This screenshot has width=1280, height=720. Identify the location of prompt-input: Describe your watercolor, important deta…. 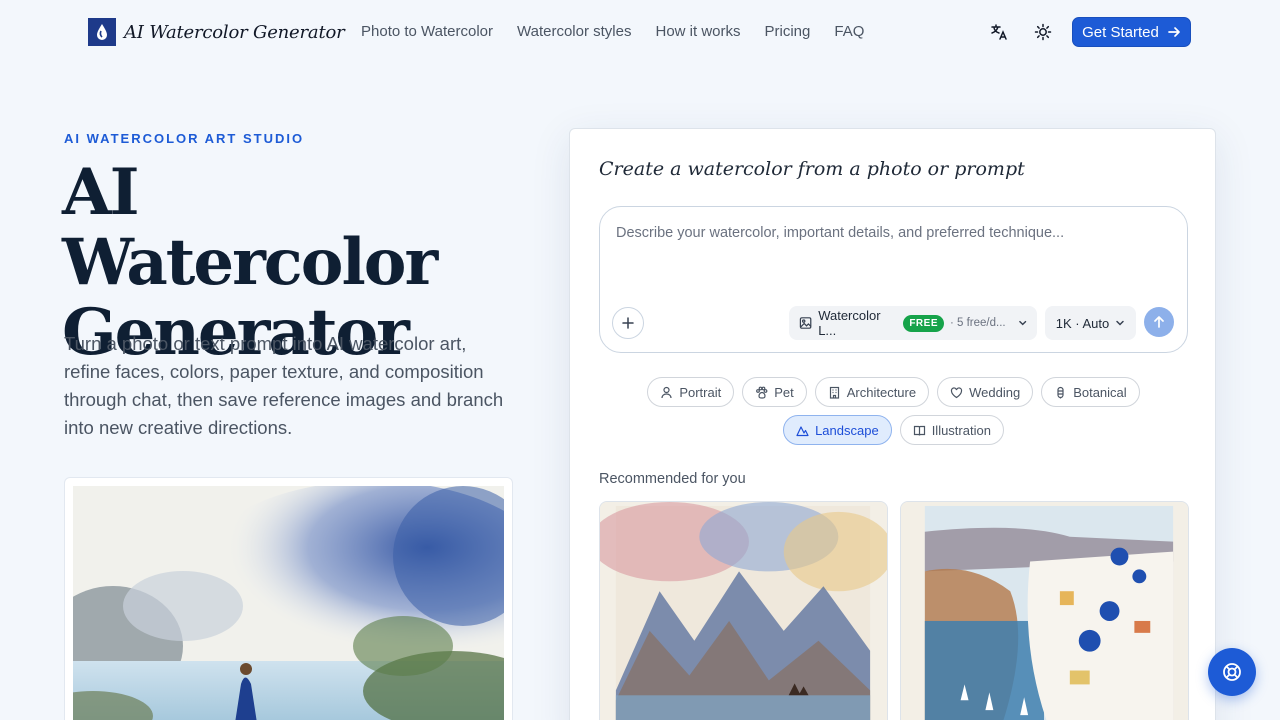
(840, 233).